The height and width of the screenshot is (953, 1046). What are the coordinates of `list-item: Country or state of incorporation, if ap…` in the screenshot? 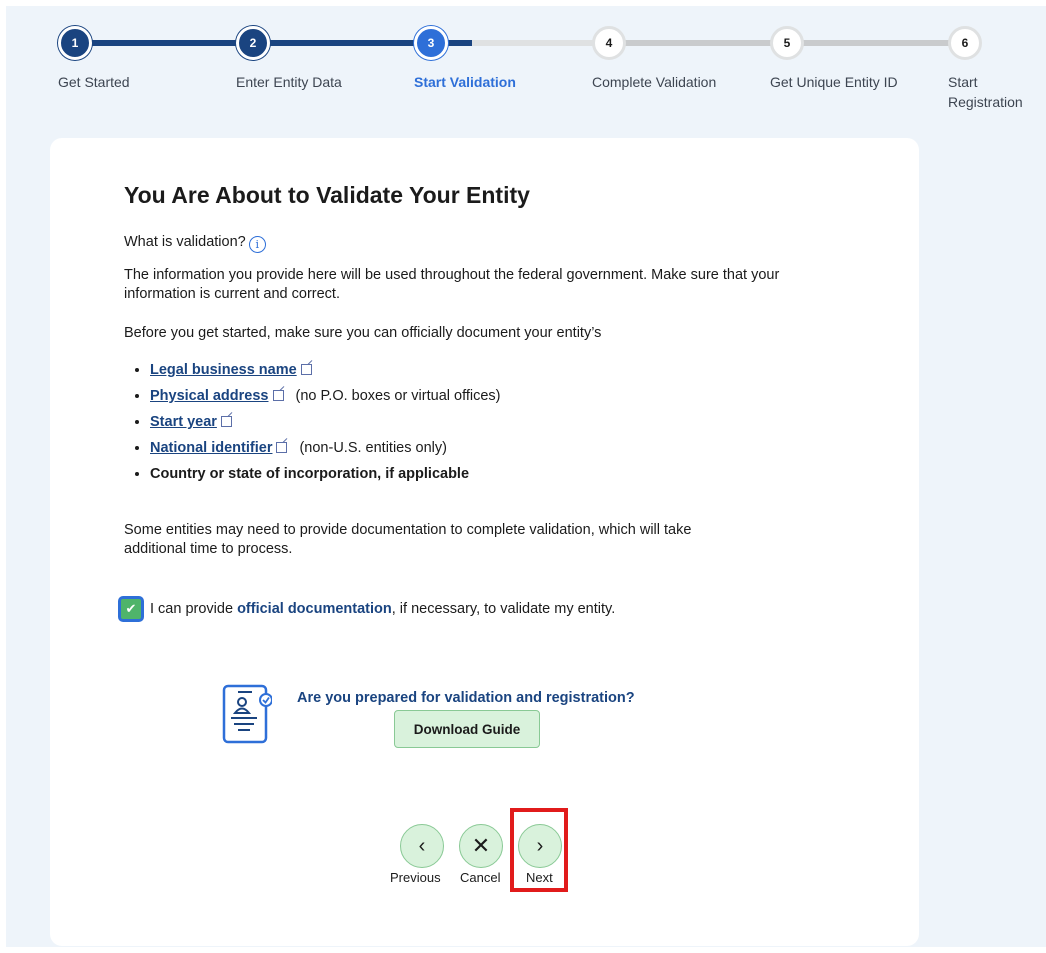 It's located at (325, 477).